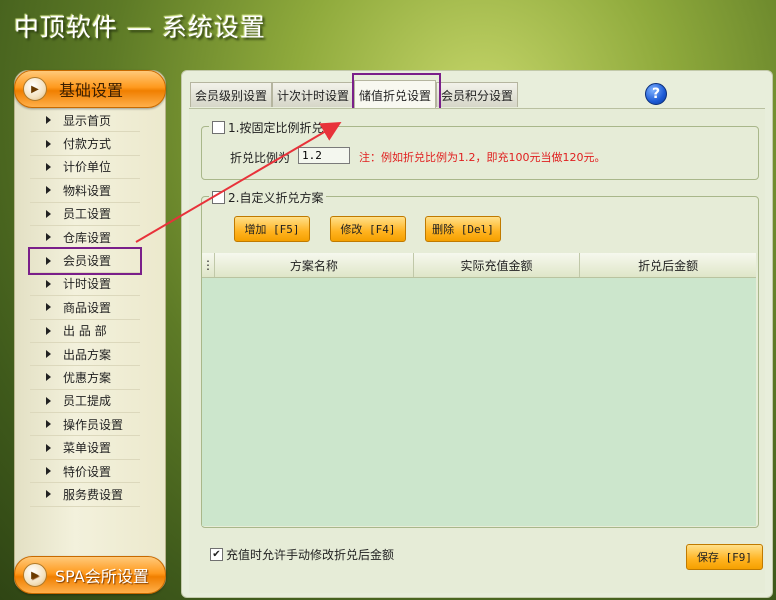  I want to click on fixed-ratio-label: 1.按固定比例折兑, so click(276, 128).